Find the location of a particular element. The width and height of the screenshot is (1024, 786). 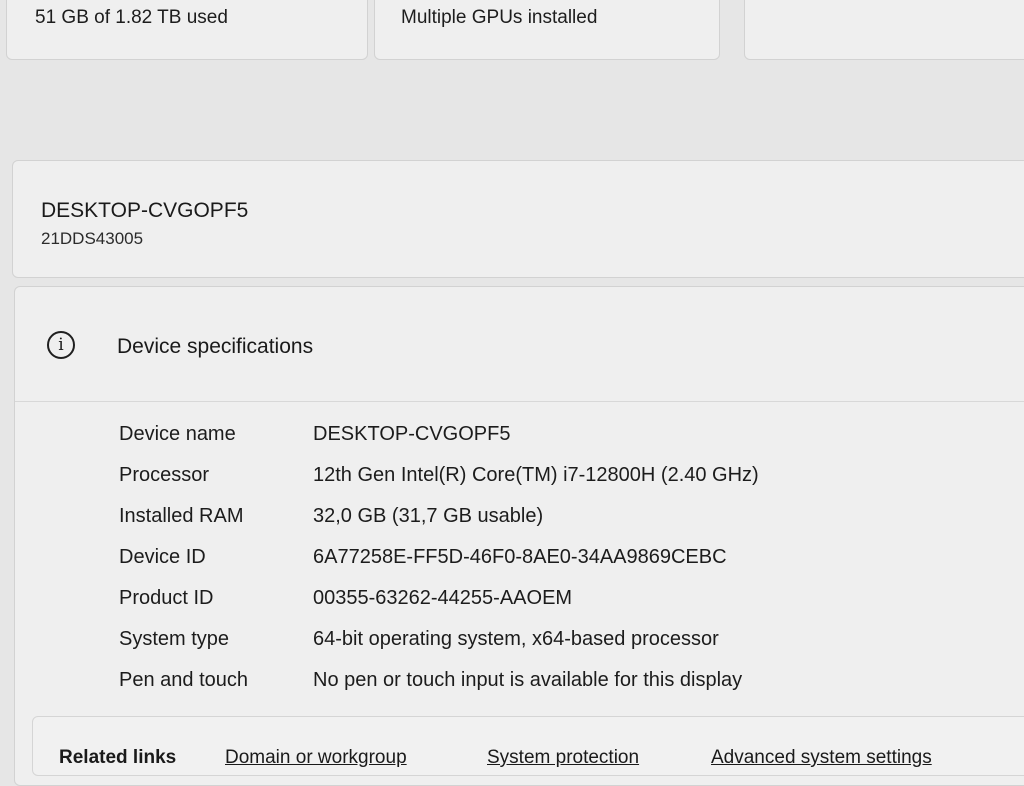

graphics-status-text: Multiple GPUs installed is located at coordinates (499, 17).